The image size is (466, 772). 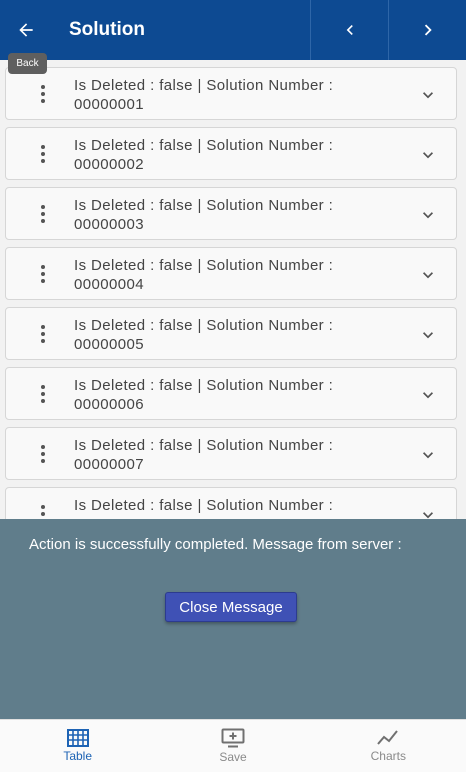 I want to click on nav-save-label: Save, so click(x=233, y=757).